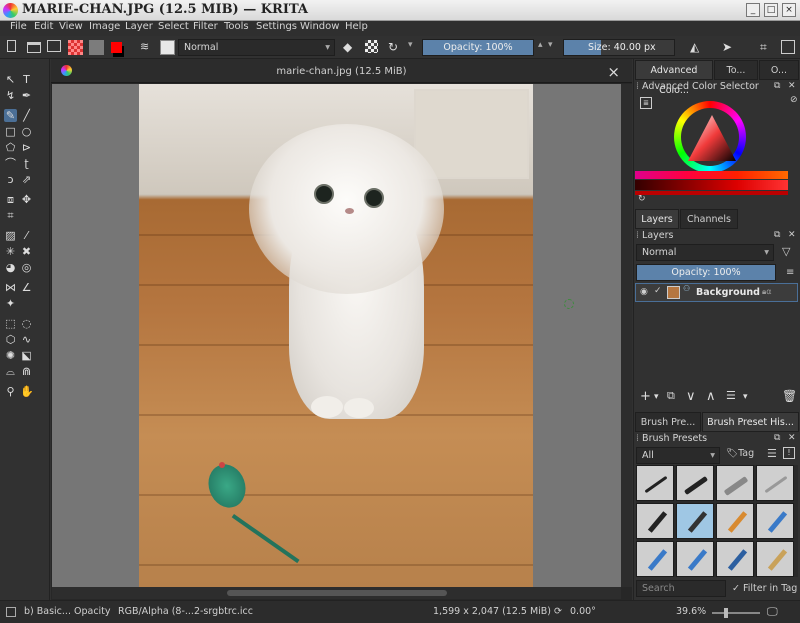 Image resolution: width=800 pixels, height=623 pixels. What do you see at coordinates (26, 355) in the screenshot?
I see `similar-select-tool-icon: ⬕` at bounding box center [26, 355].